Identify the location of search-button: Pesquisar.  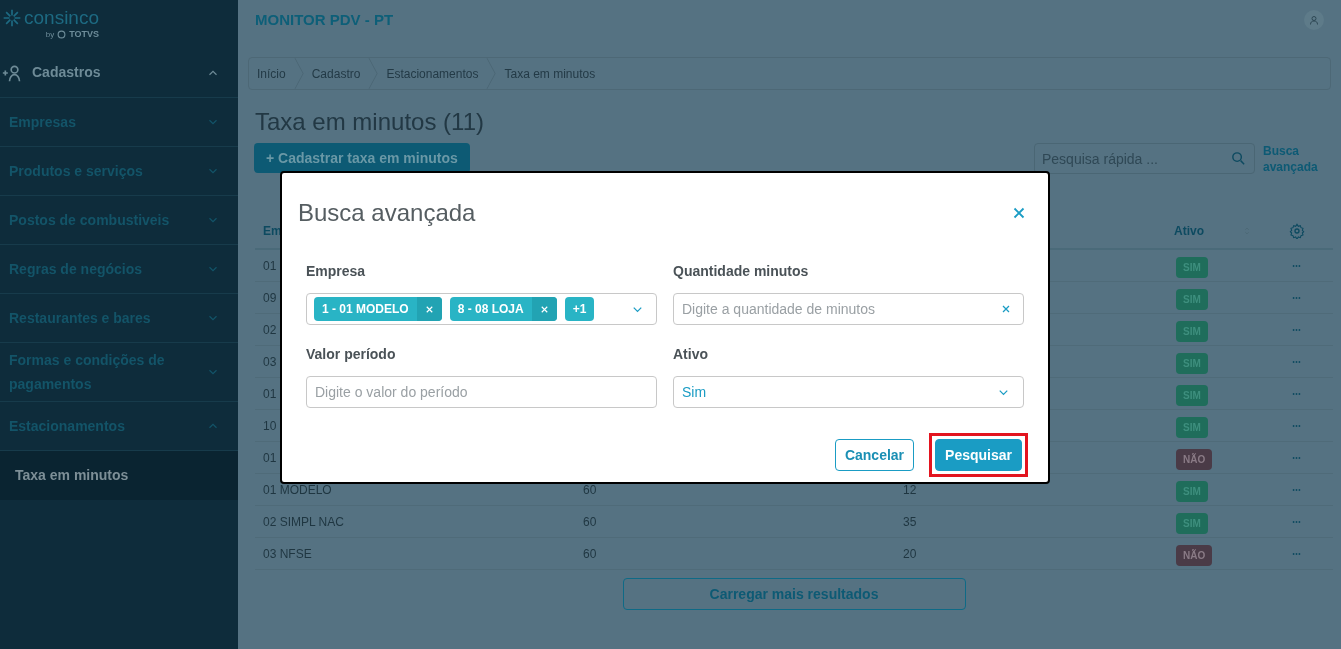
(978, 455).